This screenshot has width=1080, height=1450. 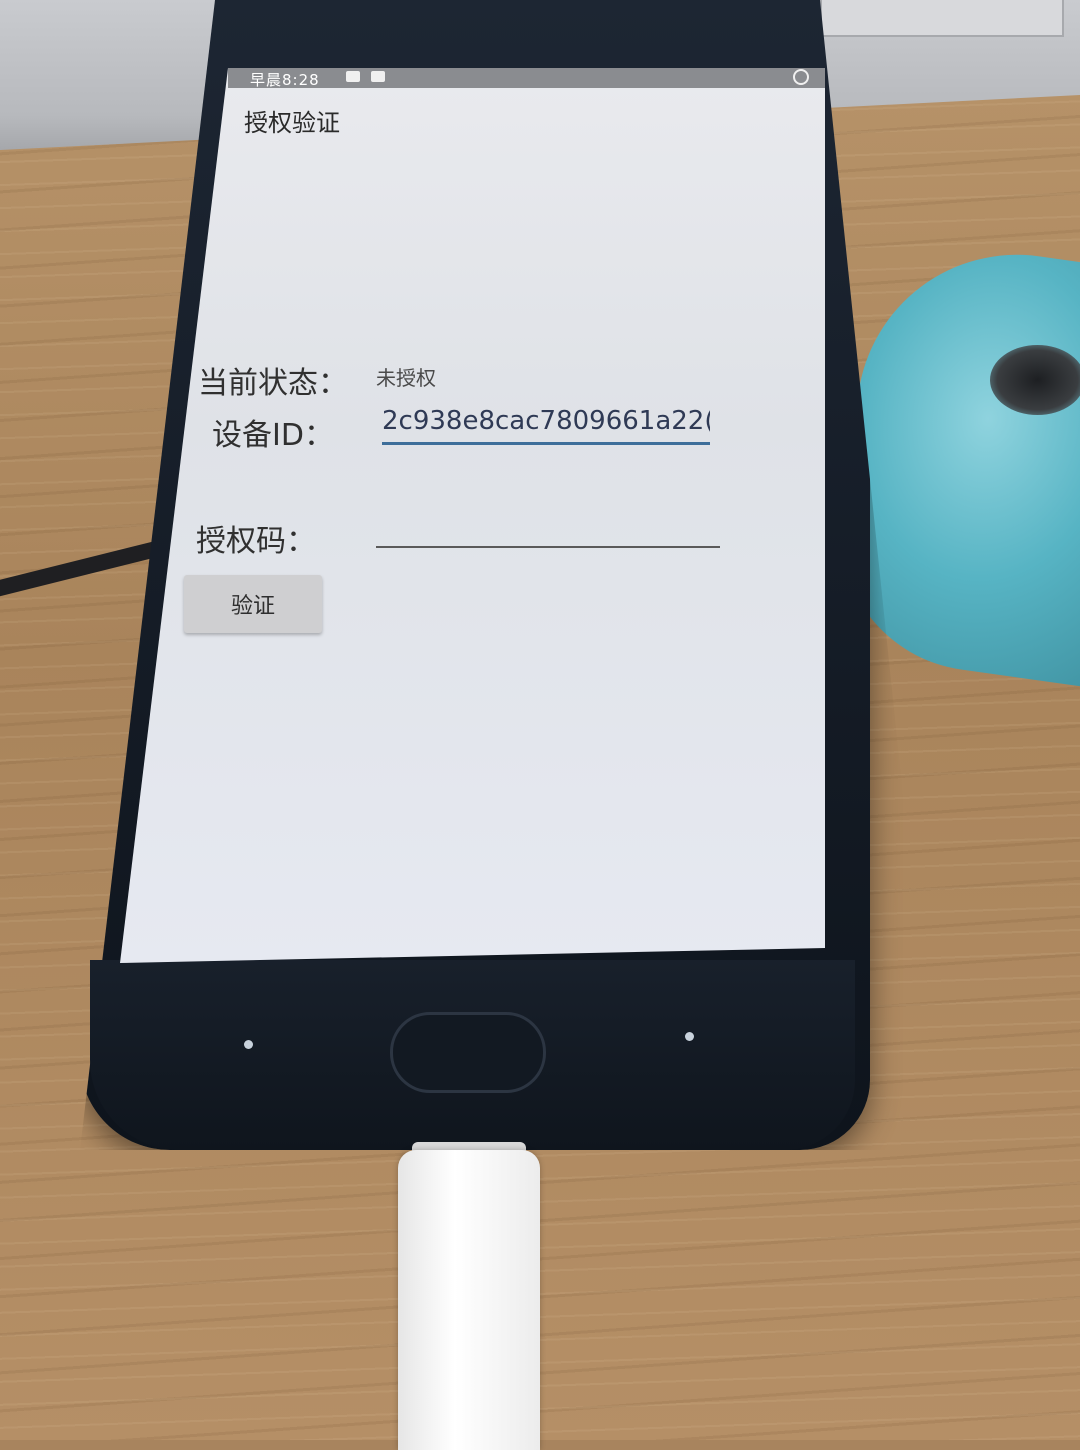 I want to click on auth-code-input, so click(x=548, y=530).